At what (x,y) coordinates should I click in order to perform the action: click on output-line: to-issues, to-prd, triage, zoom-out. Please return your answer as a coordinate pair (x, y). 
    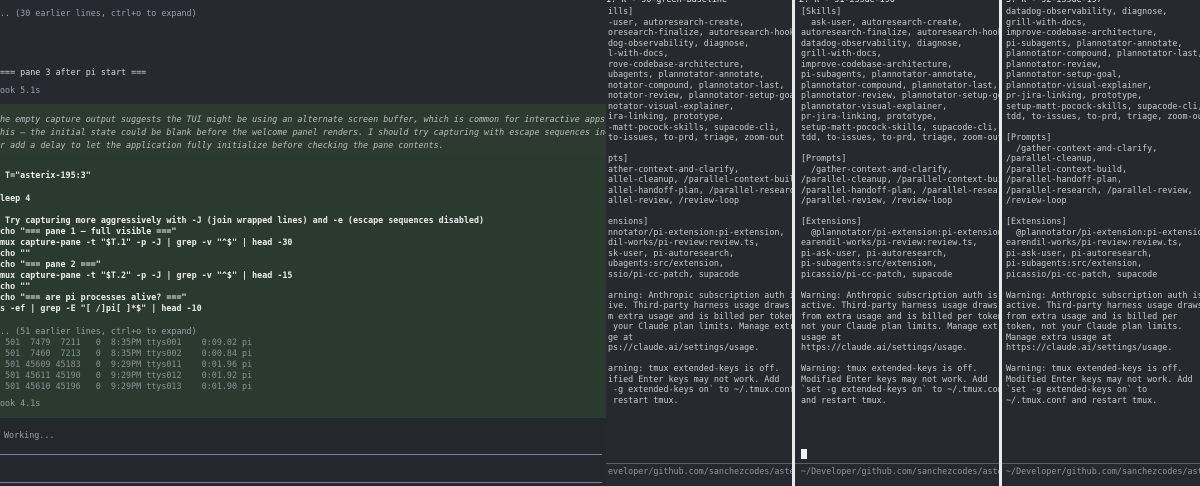
    Looking at the image, I should click on (696, 137).